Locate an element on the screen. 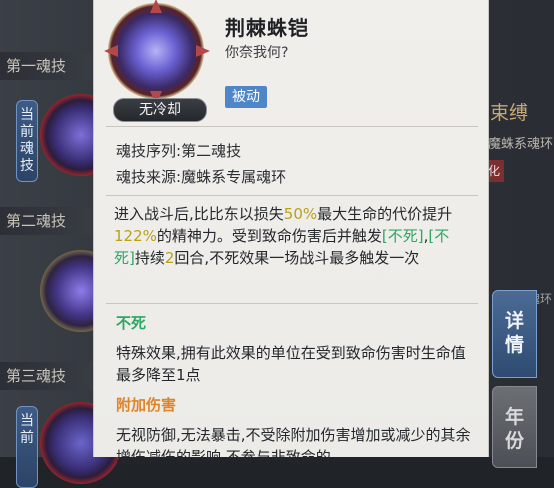 This screenshot has height=488, width=554. skill-row-label-1: 第一魂技 is located at coordinates (46, 66).